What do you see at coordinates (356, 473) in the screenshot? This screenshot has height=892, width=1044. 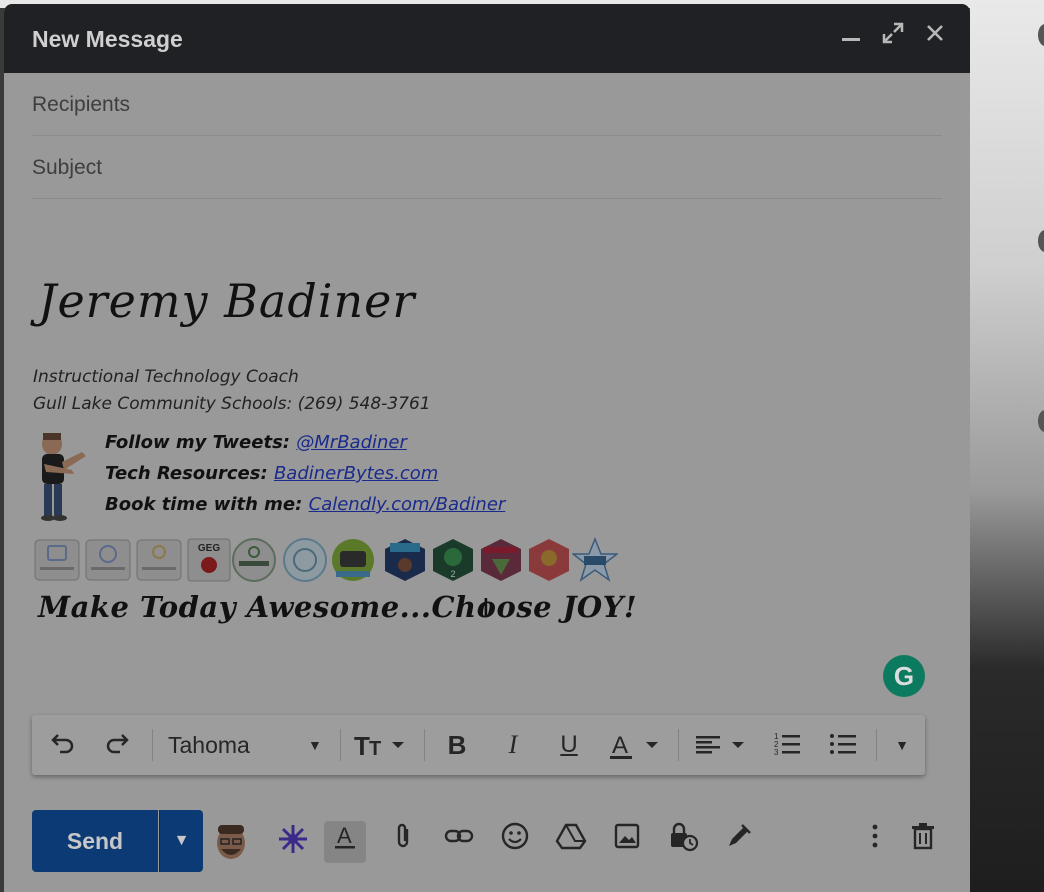 I see `resources-link: BadinerBytes.com` at bounding box center [356, 473].